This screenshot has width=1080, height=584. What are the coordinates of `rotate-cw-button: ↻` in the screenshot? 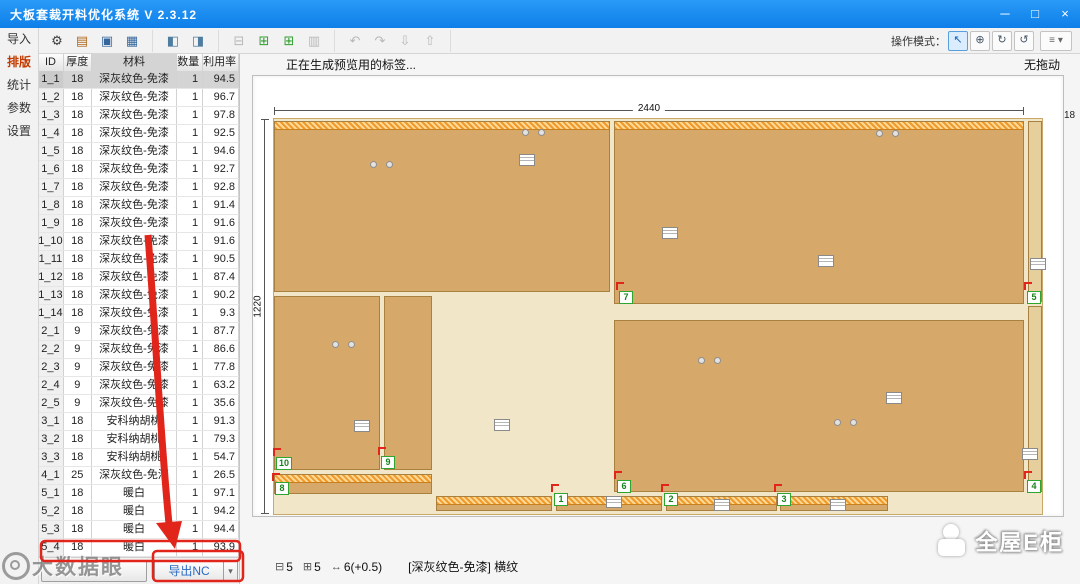 It's located at (1002, 40).